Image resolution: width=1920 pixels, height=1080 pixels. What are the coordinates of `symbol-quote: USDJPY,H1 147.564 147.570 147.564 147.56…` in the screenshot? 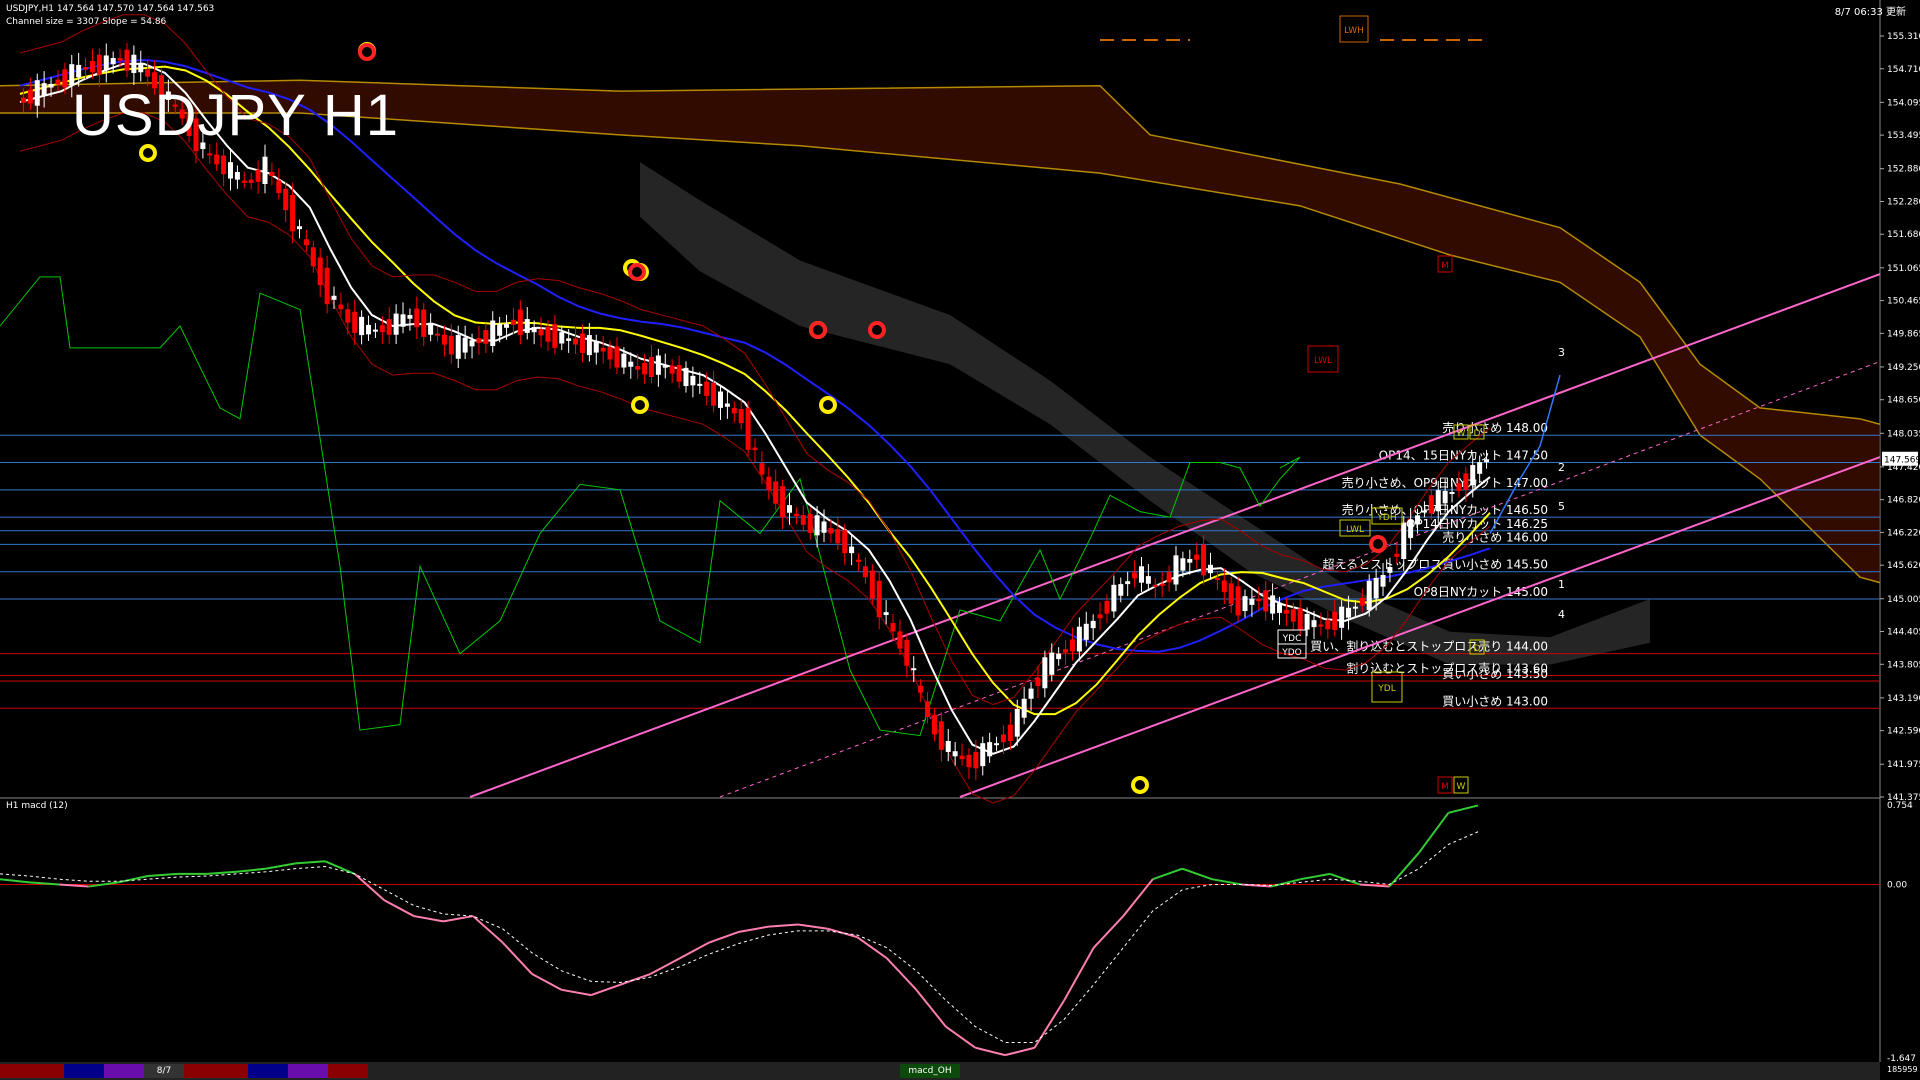 It's located at (110, 9).